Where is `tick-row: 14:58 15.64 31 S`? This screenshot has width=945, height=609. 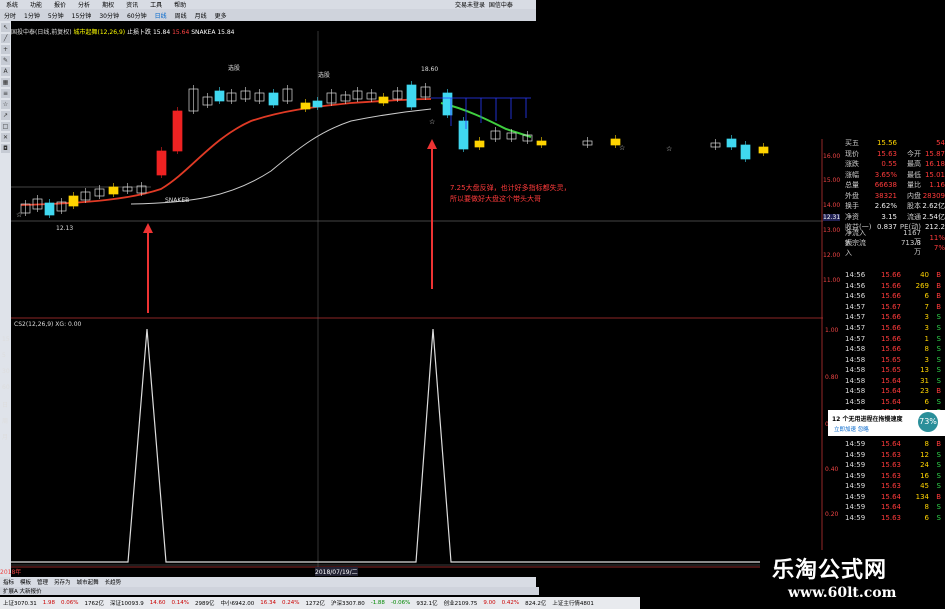 tick-row: 14:58 15.64 31 S is located at coordinates (895, 380).